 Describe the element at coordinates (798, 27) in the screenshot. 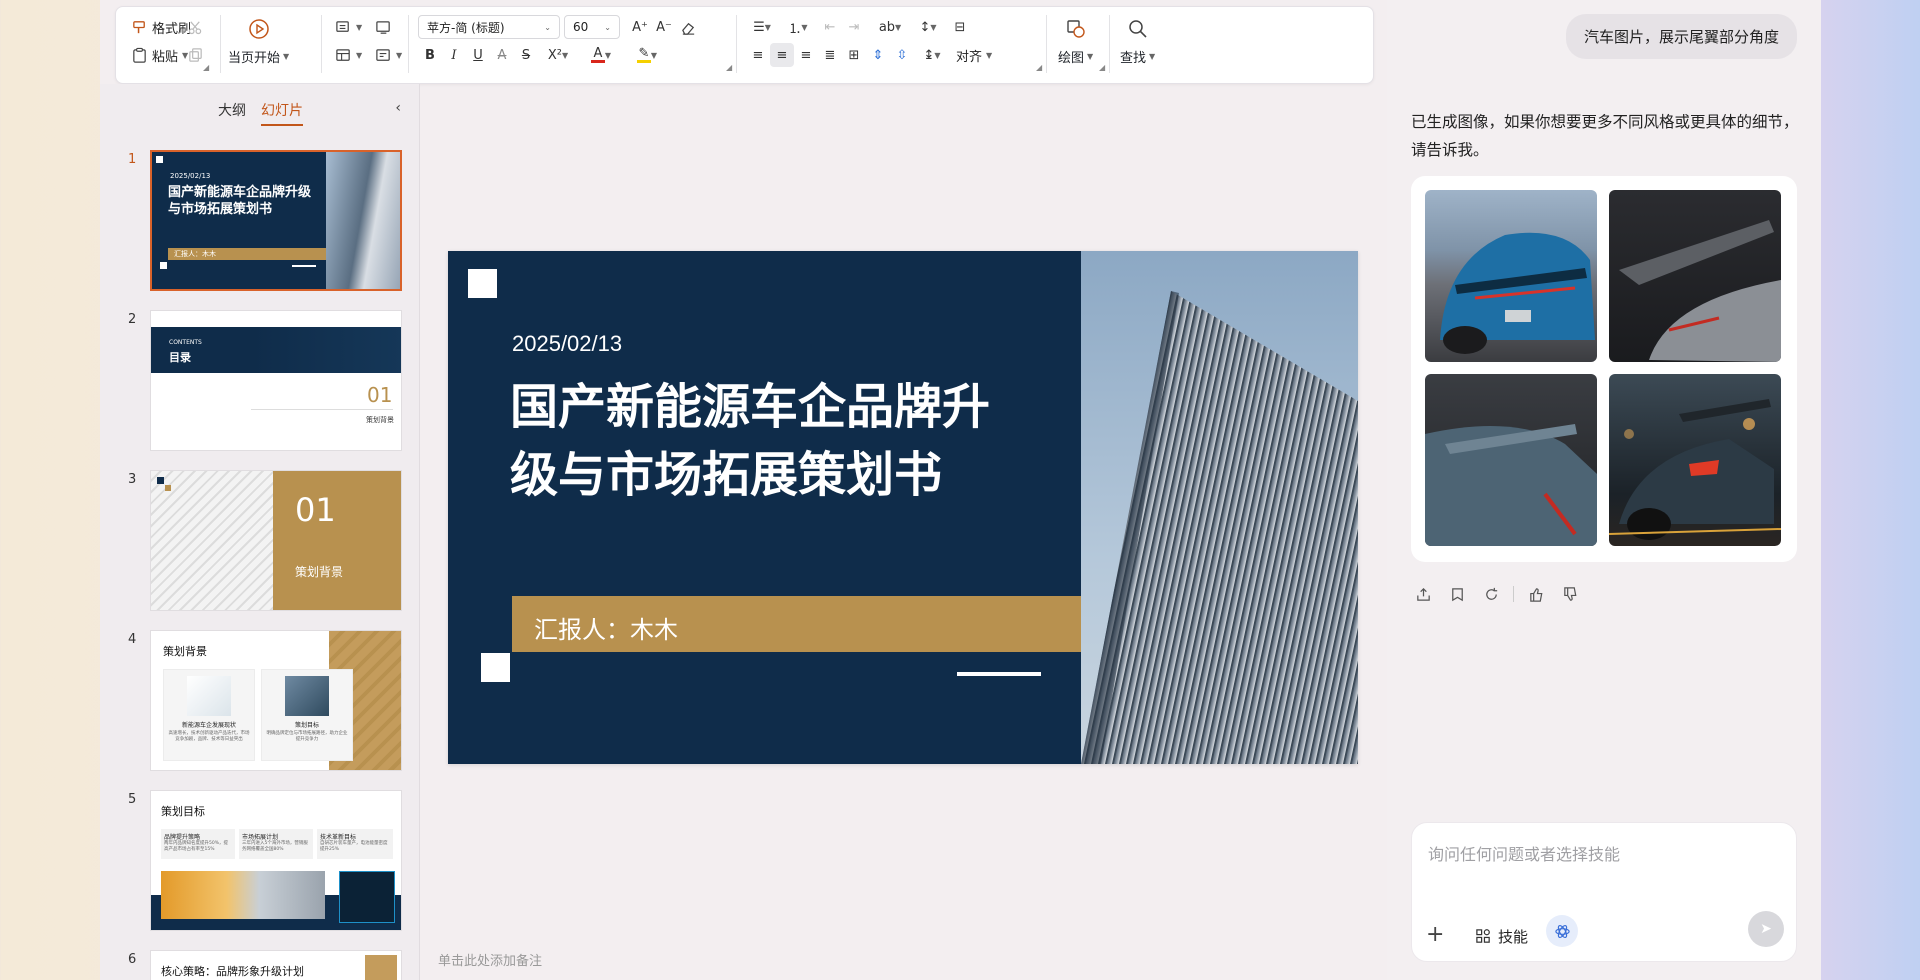

I see `numbering-button: ⒈ ▼` at that location.